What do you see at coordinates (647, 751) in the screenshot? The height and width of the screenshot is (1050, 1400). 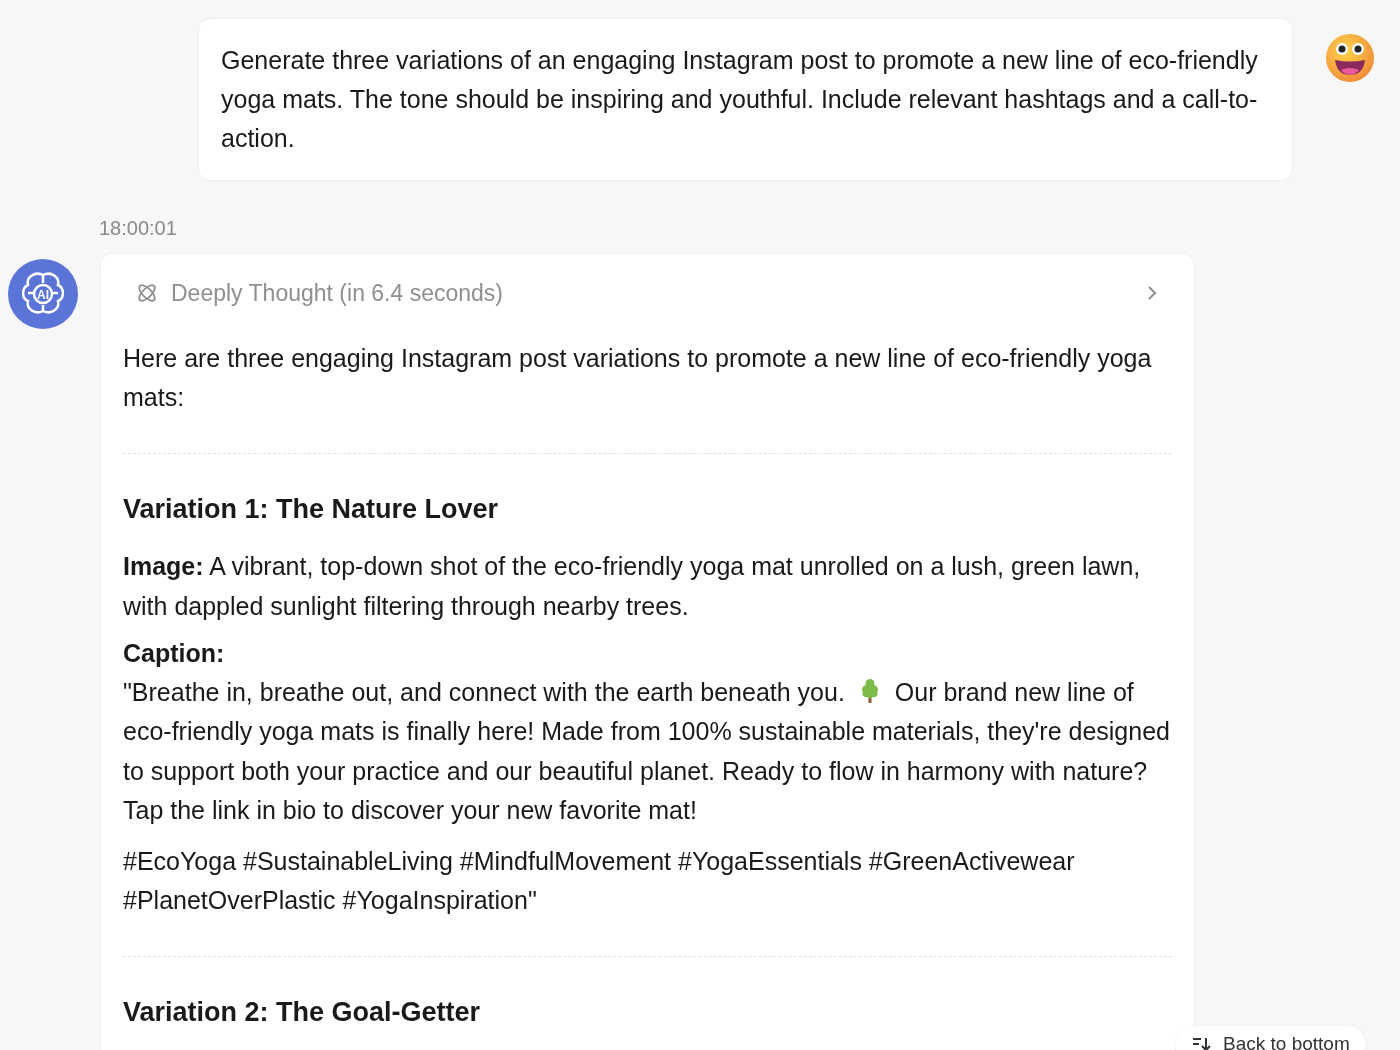 I see `caption-text: "Breathe in, breathe out, and connect with the earth beneath you. Our brand new line of eco-friendly yoga mats is finally here! Made from 100% sustainable materials, they're designed to support both your practice and our beautiful planet. Ready to flow in harmony with nature? Tap the link in bio to discover your new favorite mat!` at bounding box center [647, 751].